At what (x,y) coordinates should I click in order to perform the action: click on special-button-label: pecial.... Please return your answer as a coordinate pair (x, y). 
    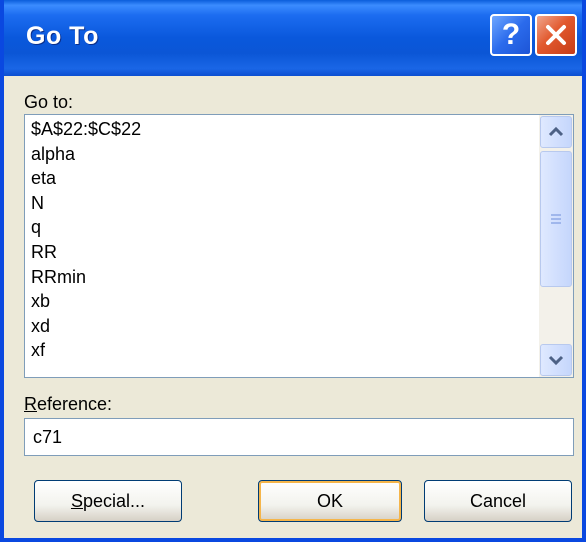
    Looking at the image, I should click on (114, 500).